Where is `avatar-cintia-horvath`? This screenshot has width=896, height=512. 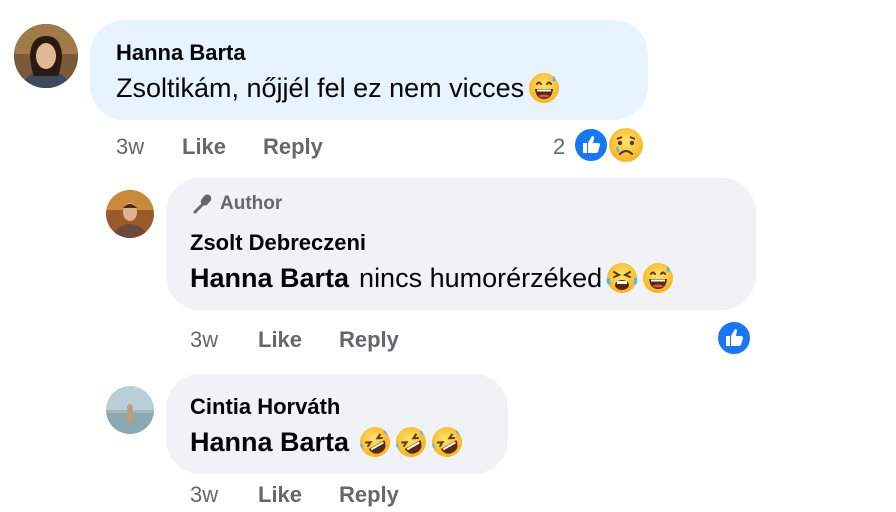
avatar-cintia-horvath is located at coordinates (130, 410).